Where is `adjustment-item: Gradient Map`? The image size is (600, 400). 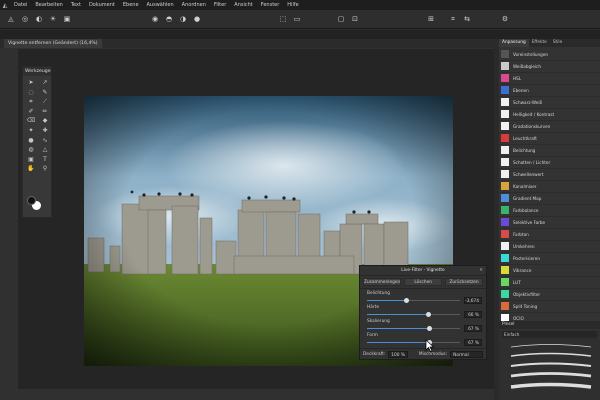
adjustment-item: Gradient Map is located at coordinates (549, 199).